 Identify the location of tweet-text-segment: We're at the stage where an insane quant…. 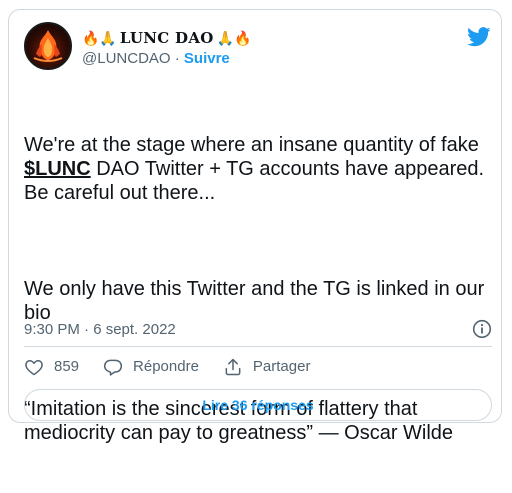
(254, 145).